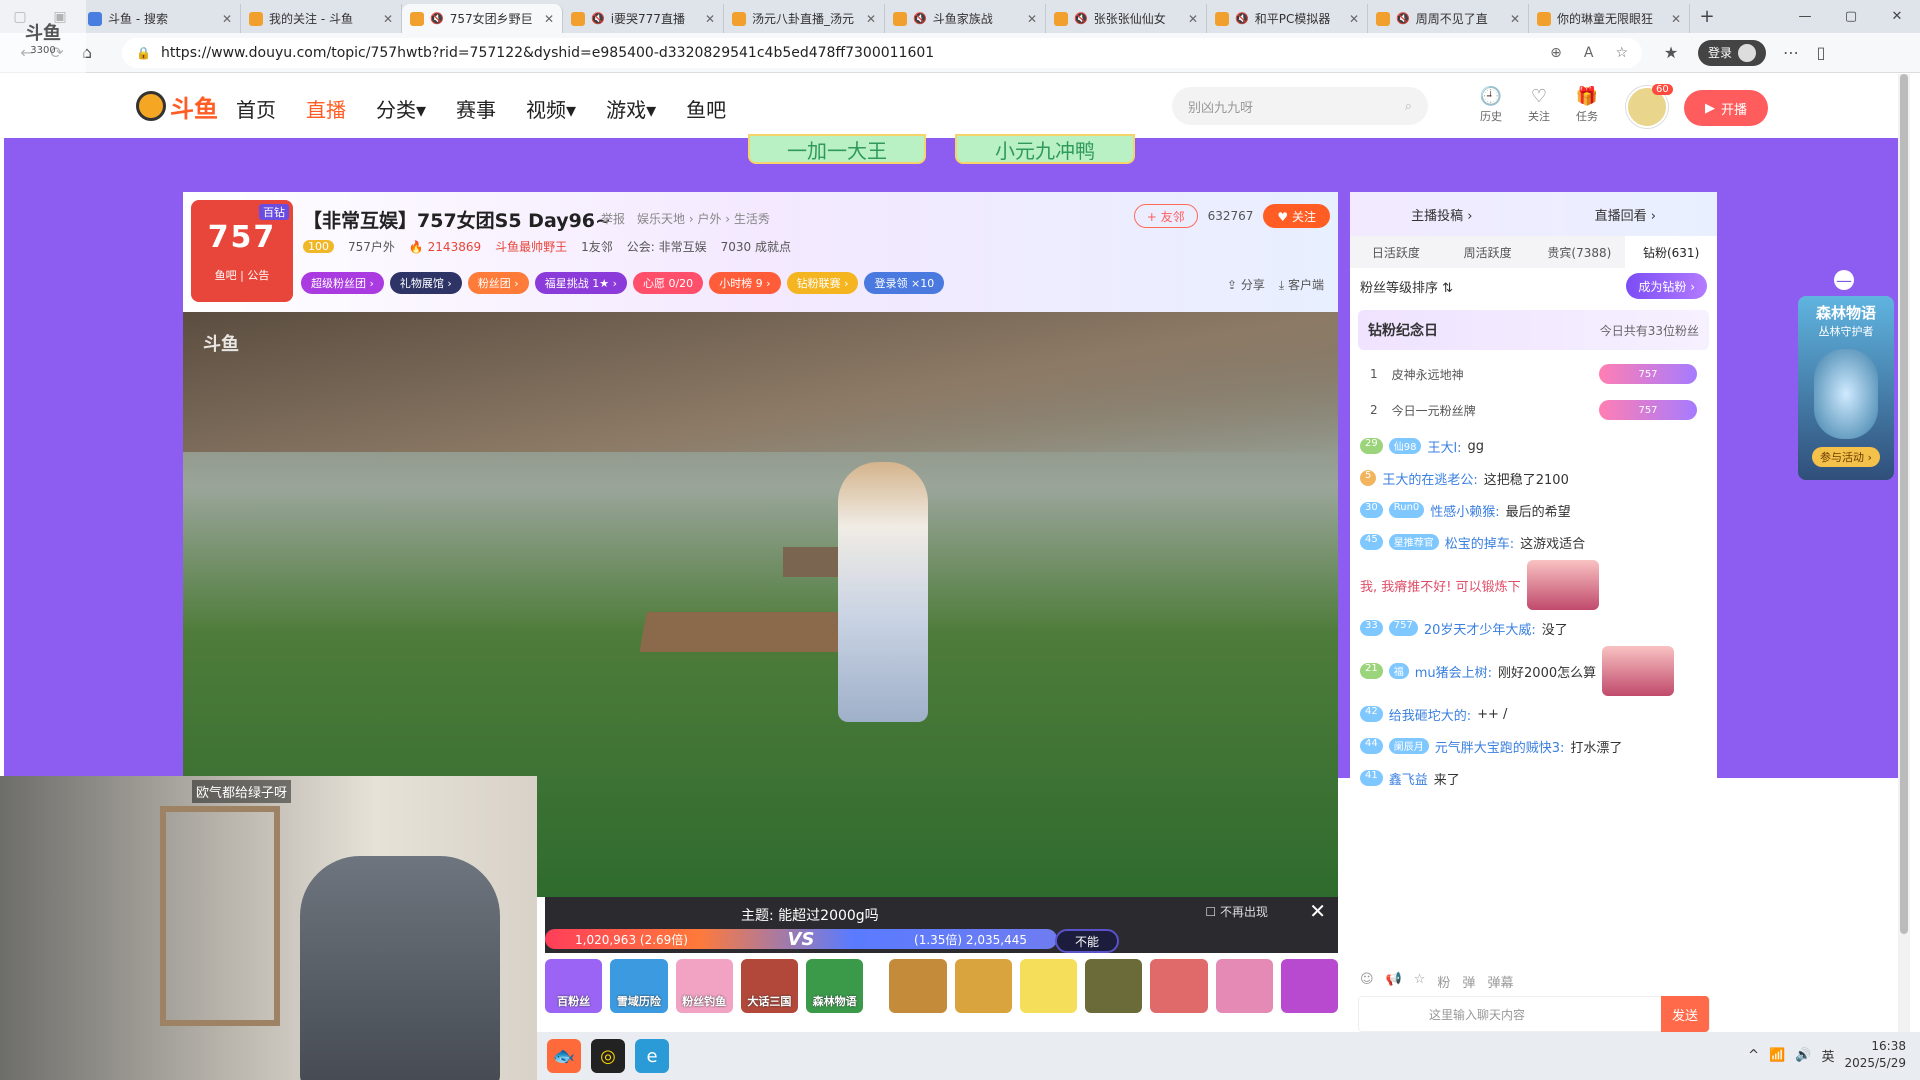 This screenshot has width=1920, height=1080. What do you see at coordinates (1533, 410) in the screenshot?
I see `fan-row: 2 今日一元粉丝牌 757` at bounding box center [1533, 410].